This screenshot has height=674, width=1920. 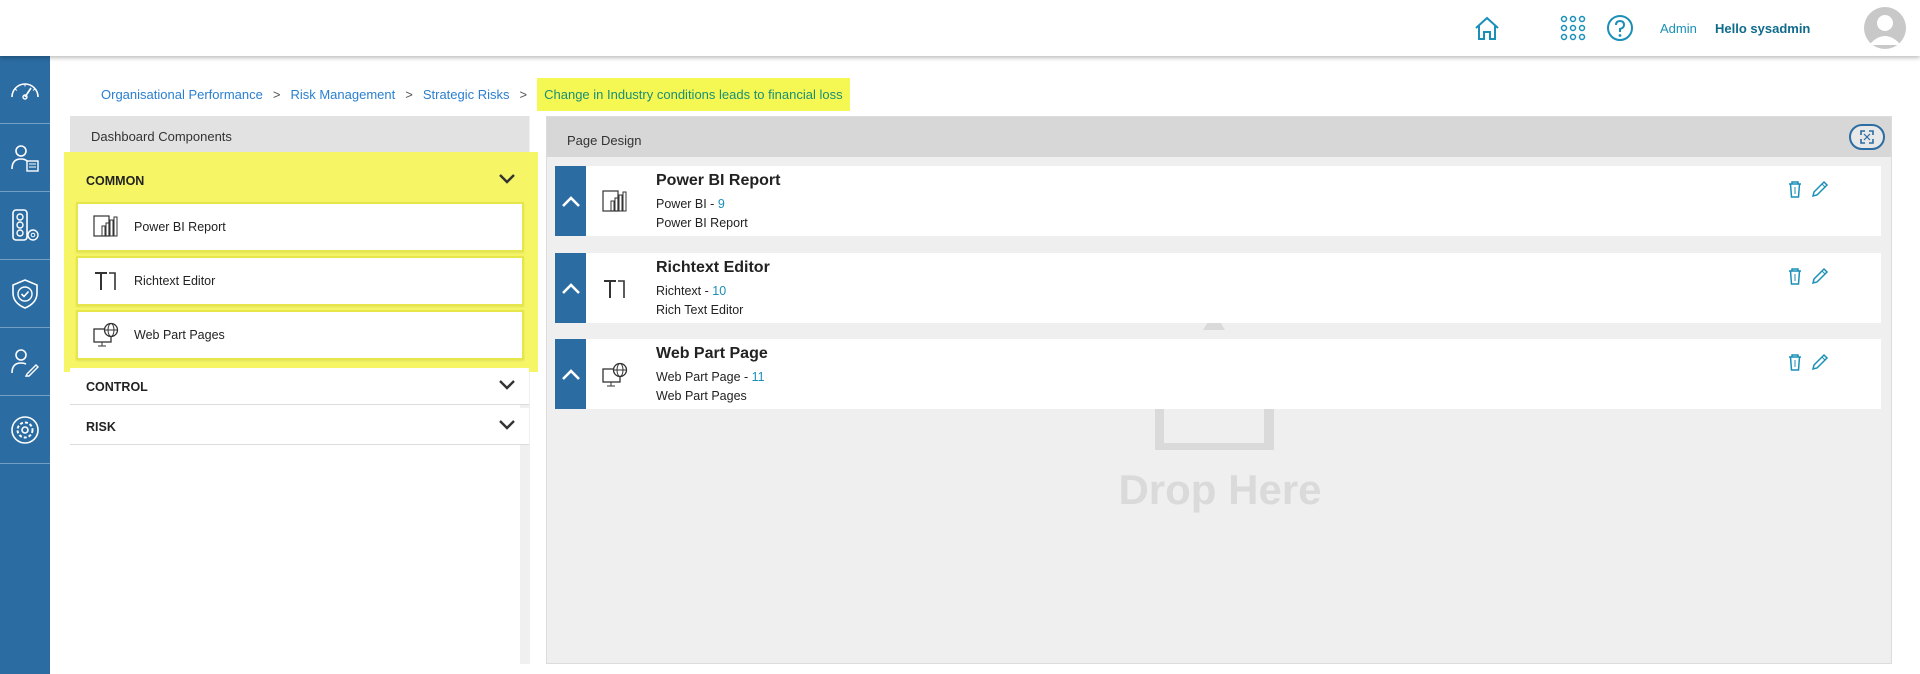 I want to click on card-description: Rich Text Editor, so click(x=700, y=310).